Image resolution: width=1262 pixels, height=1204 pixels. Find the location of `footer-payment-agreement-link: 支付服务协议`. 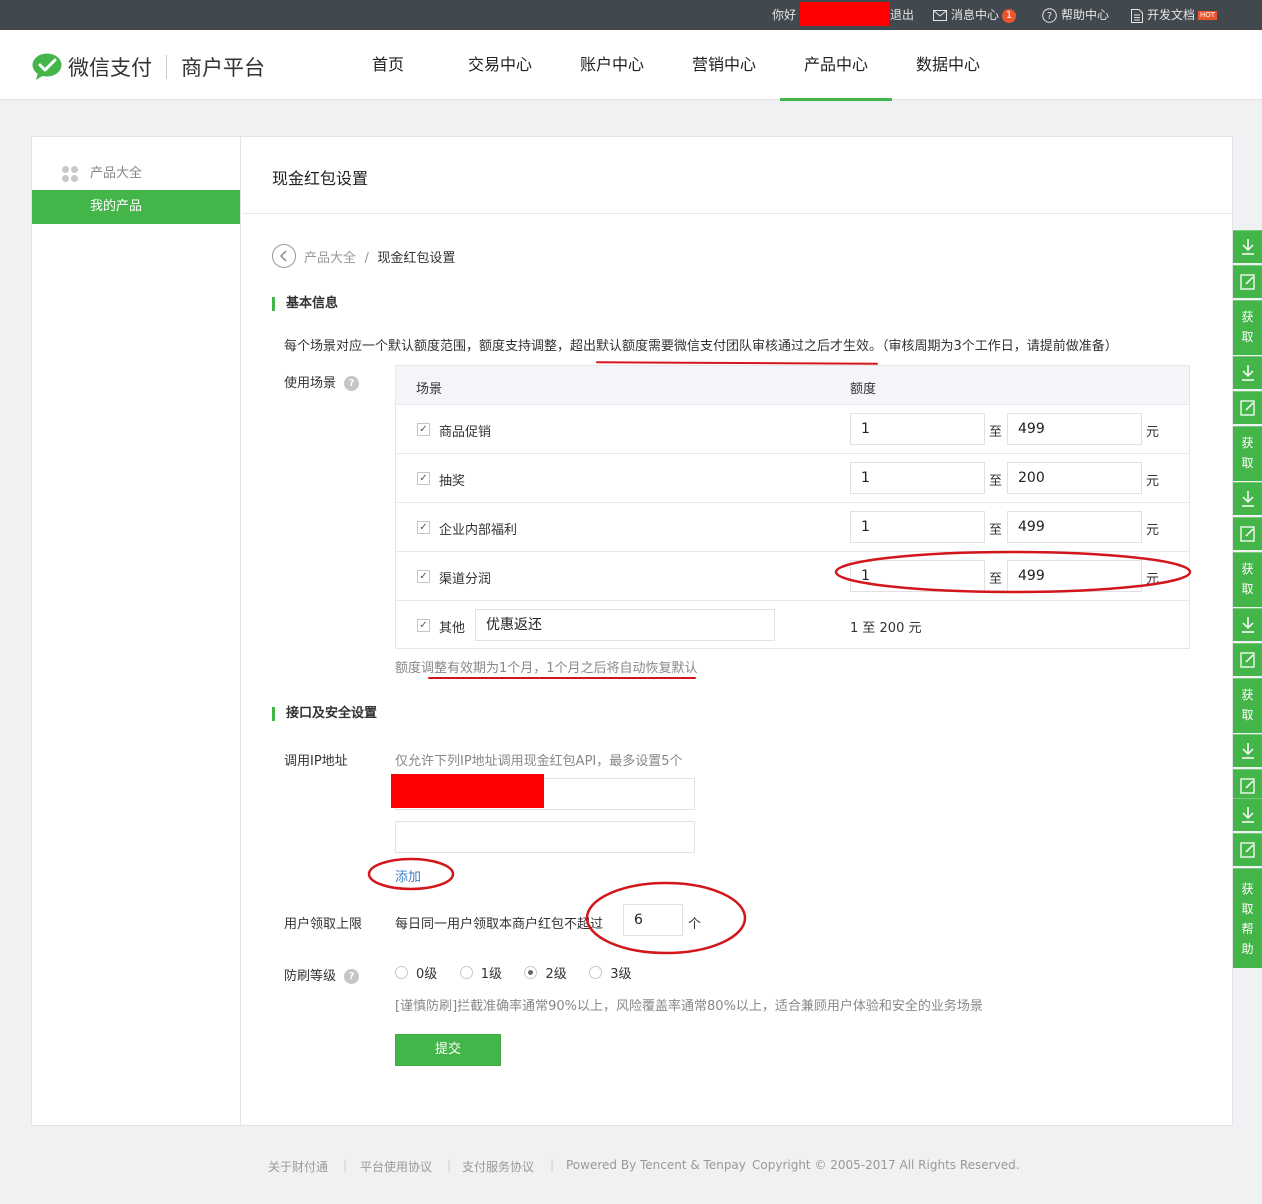

footer-payment-agreement-link: 支付服务协议 is located at coordinates (498, 1166).